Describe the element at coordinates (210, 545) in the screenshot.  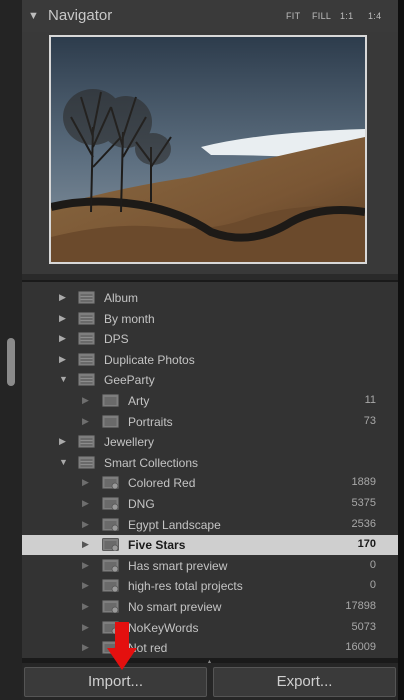
I see `collection-row: ▶ Five Stars 170` at that location.